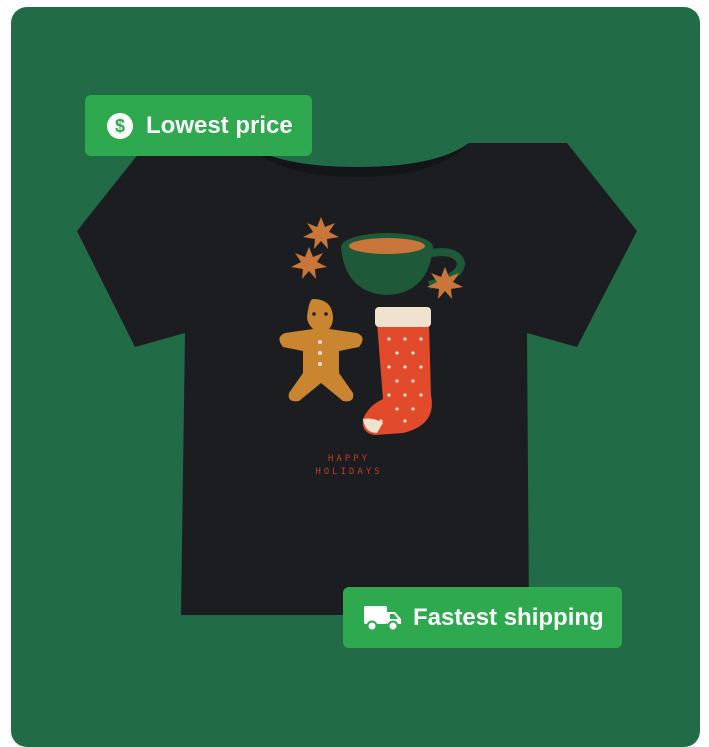  I want to click on shirt-print-line-1: HAPPY, so click(349, 459).